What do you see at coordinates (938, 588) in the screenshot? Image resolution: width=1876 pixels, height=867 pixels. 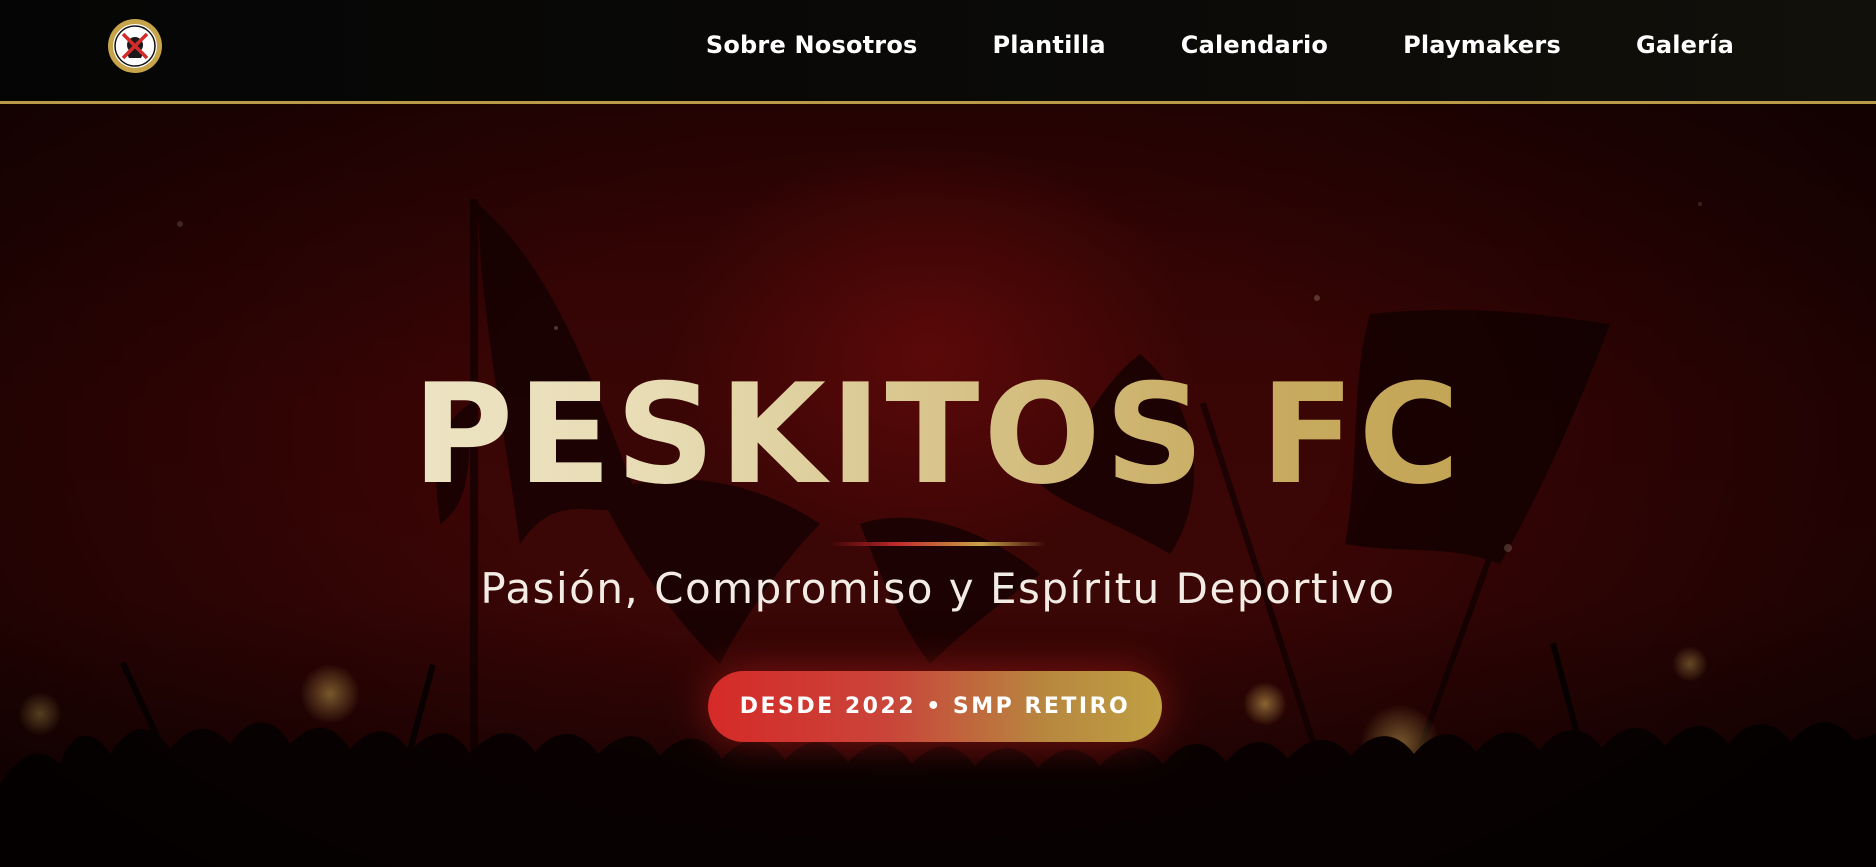 I see `hero-subtitle: Pasión, Compromiso y Espíritu Deportivo` at bounding box center [938, 588].